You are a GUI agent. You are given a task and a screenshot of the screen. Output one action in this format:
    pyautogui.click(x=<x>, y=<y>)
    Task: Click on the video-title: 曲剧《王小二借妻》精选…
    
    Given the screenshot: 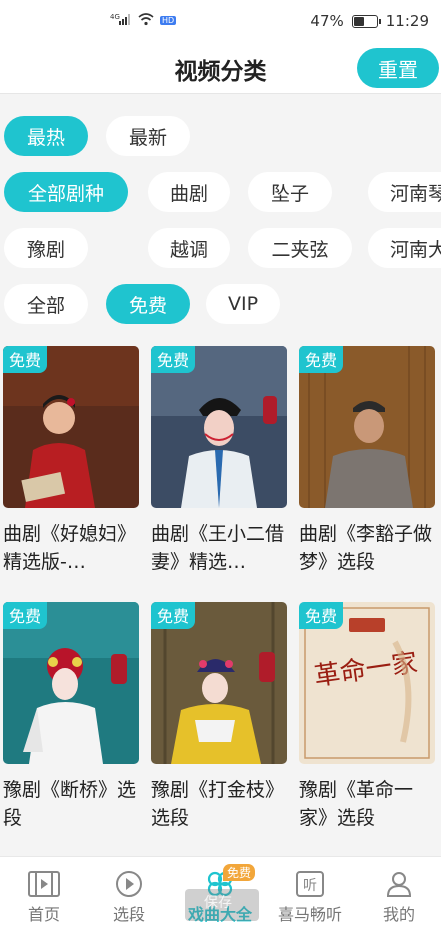 What is the action you would take?
    pyautogui.click(x=218, y=548)
    